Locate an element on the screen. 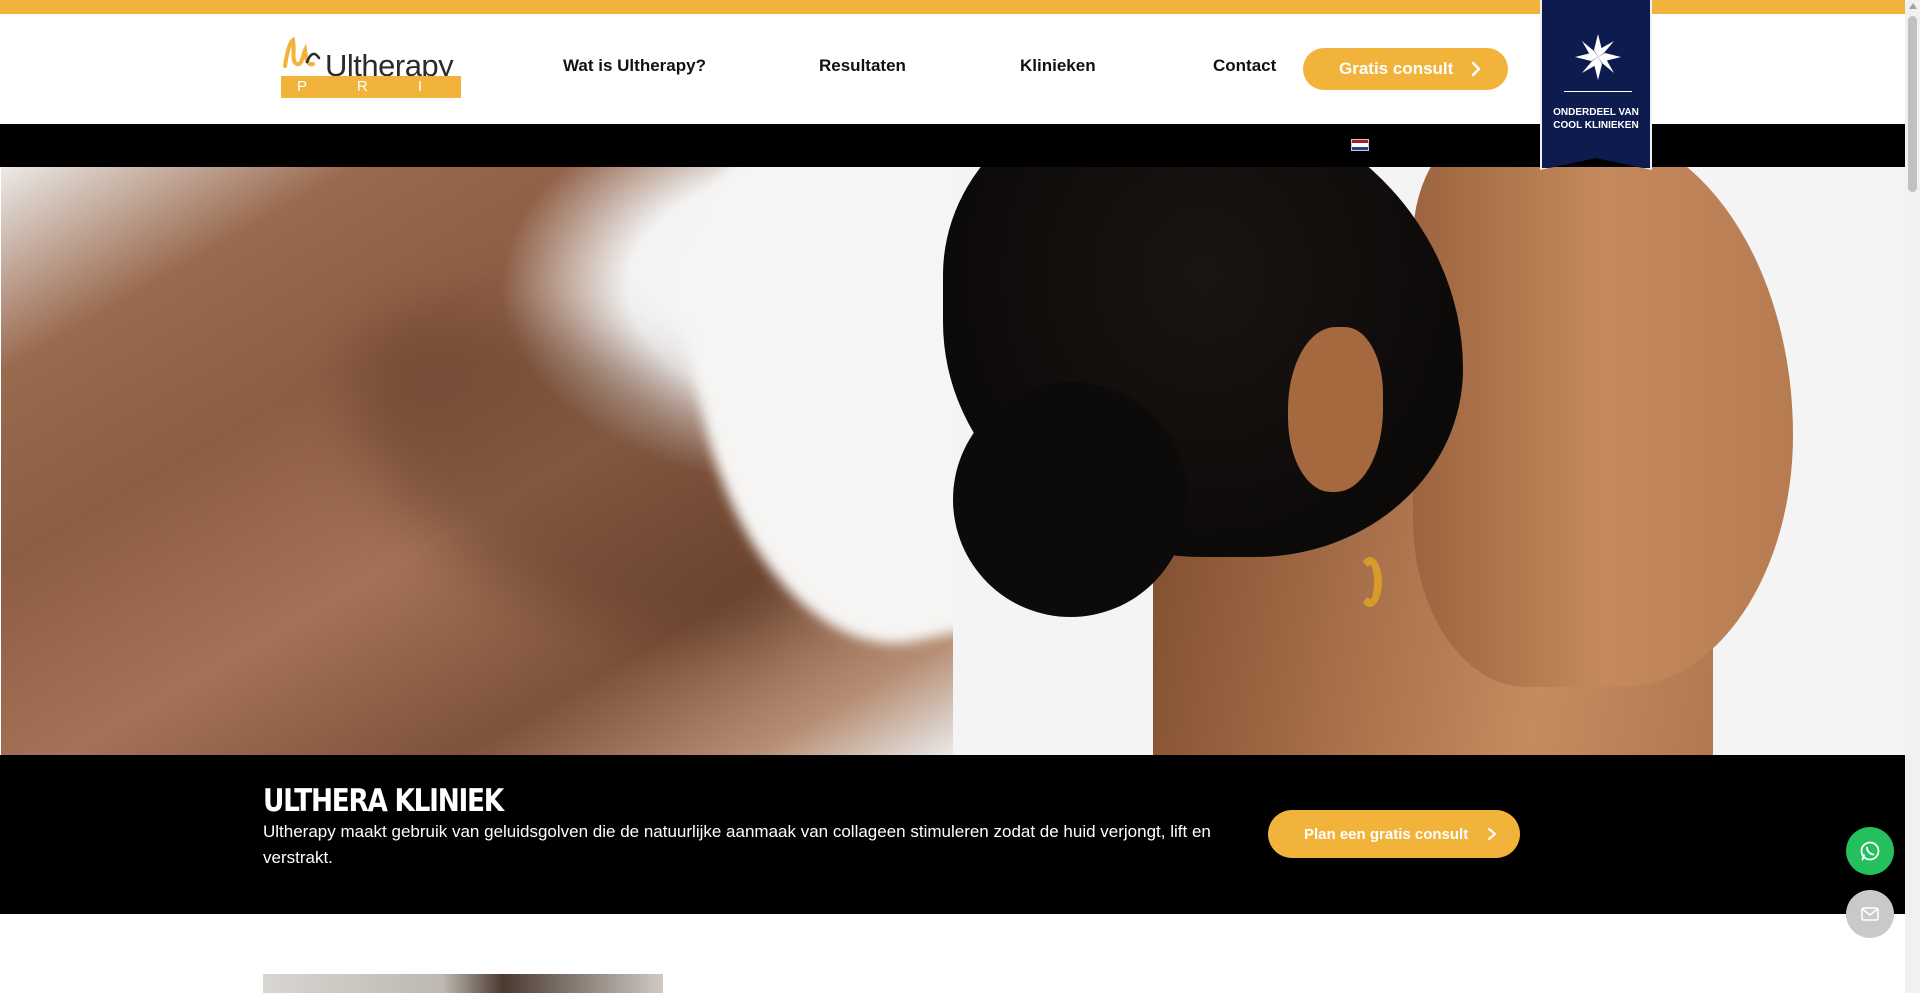 Image resolution: width=1920 pixels, height=993 pixels. nav-klinieken: Klinieken is located at coordinates (1058, 66).